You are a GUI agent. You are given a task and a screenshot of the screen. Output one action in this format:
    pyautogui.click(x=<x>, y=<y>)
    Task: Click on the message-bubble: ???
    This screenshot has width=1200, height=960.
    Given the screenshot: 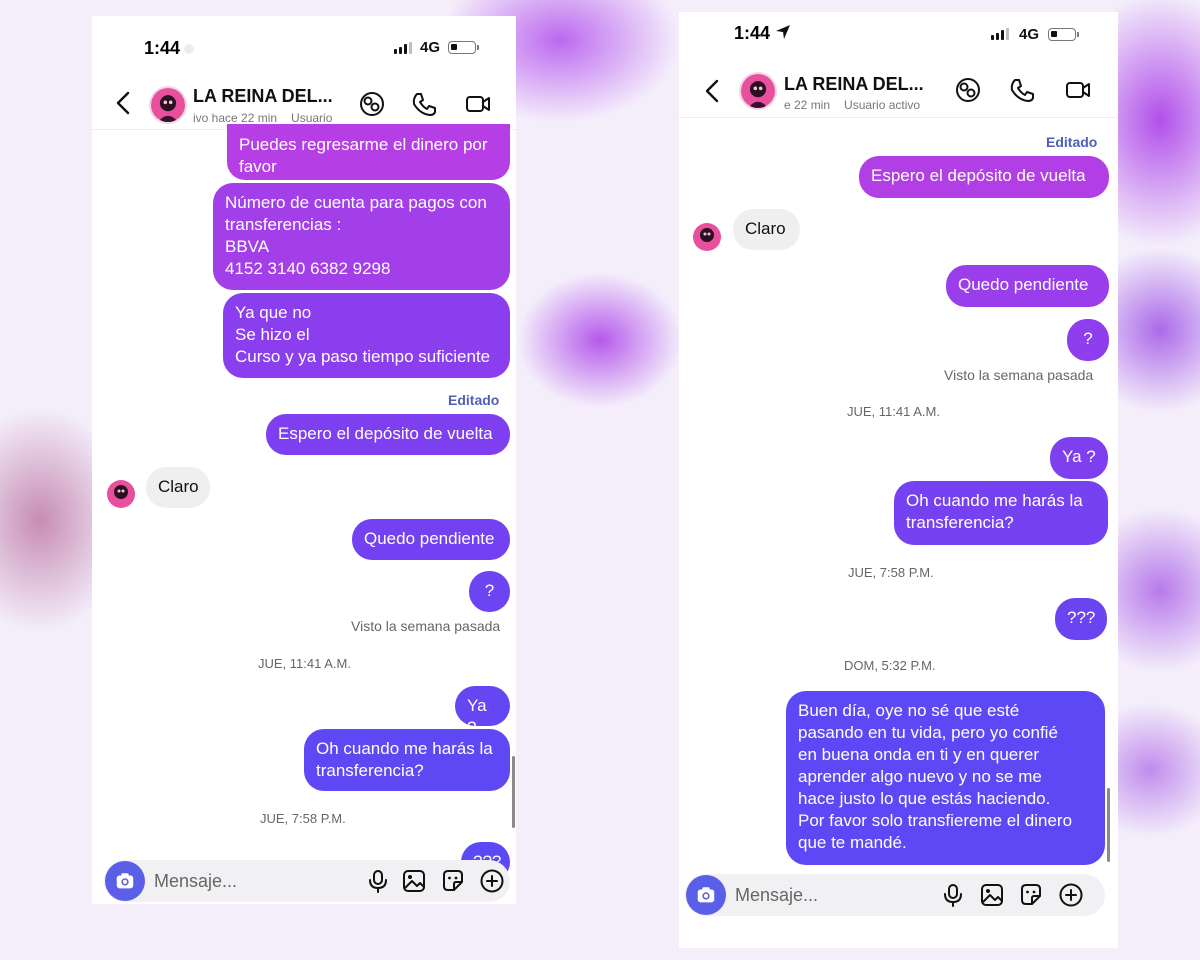 What is the action you would take?
    pyautogui.click(x=1081, y=619)
    